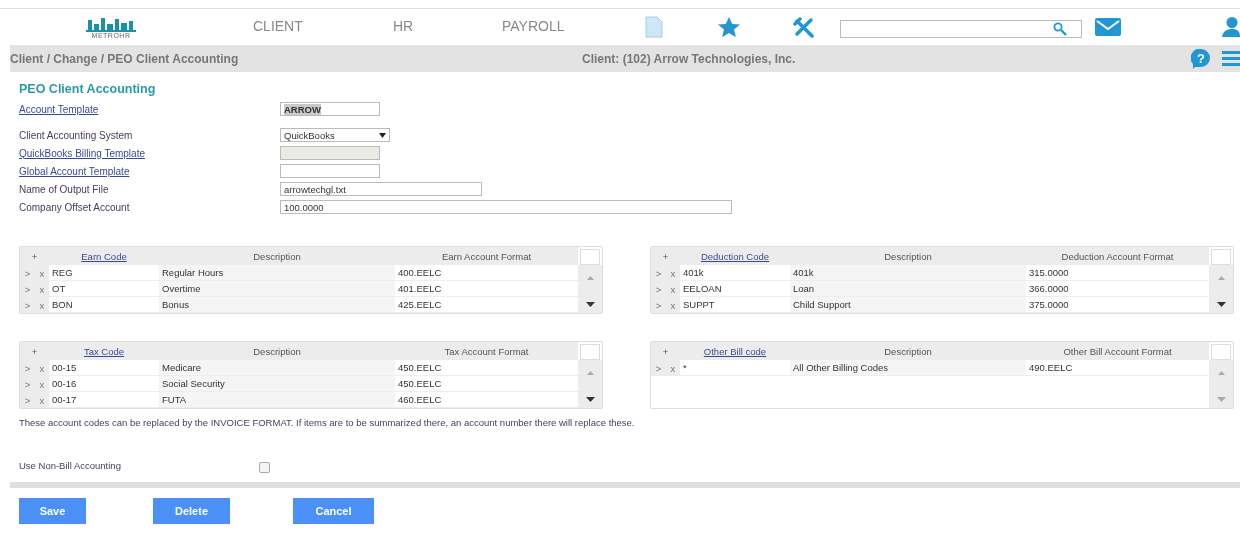 Image resolution: width=1240 pixels, height=547 pixels. I want to click on search-field, so click(961, 29).